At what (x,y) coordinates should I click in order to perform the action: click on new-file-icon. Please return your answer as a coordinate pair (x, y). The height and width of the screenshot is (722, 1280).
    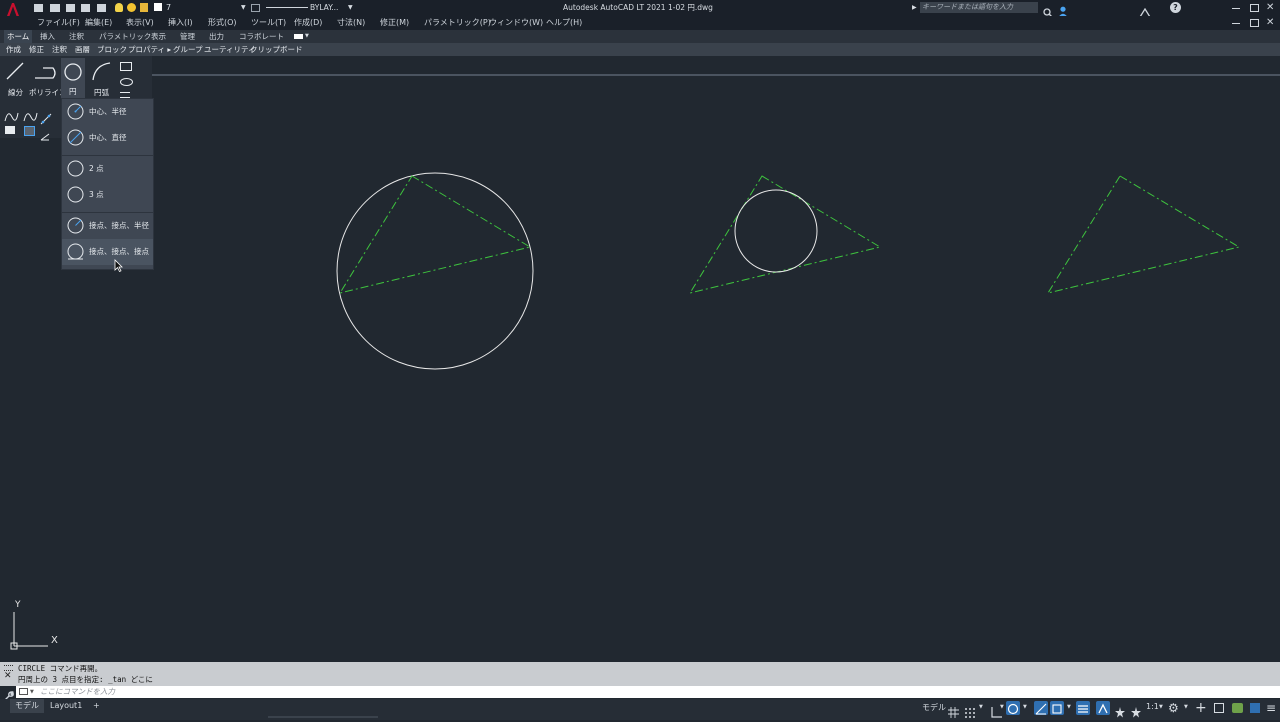
    Looking at the image, I should click on (38, 8).